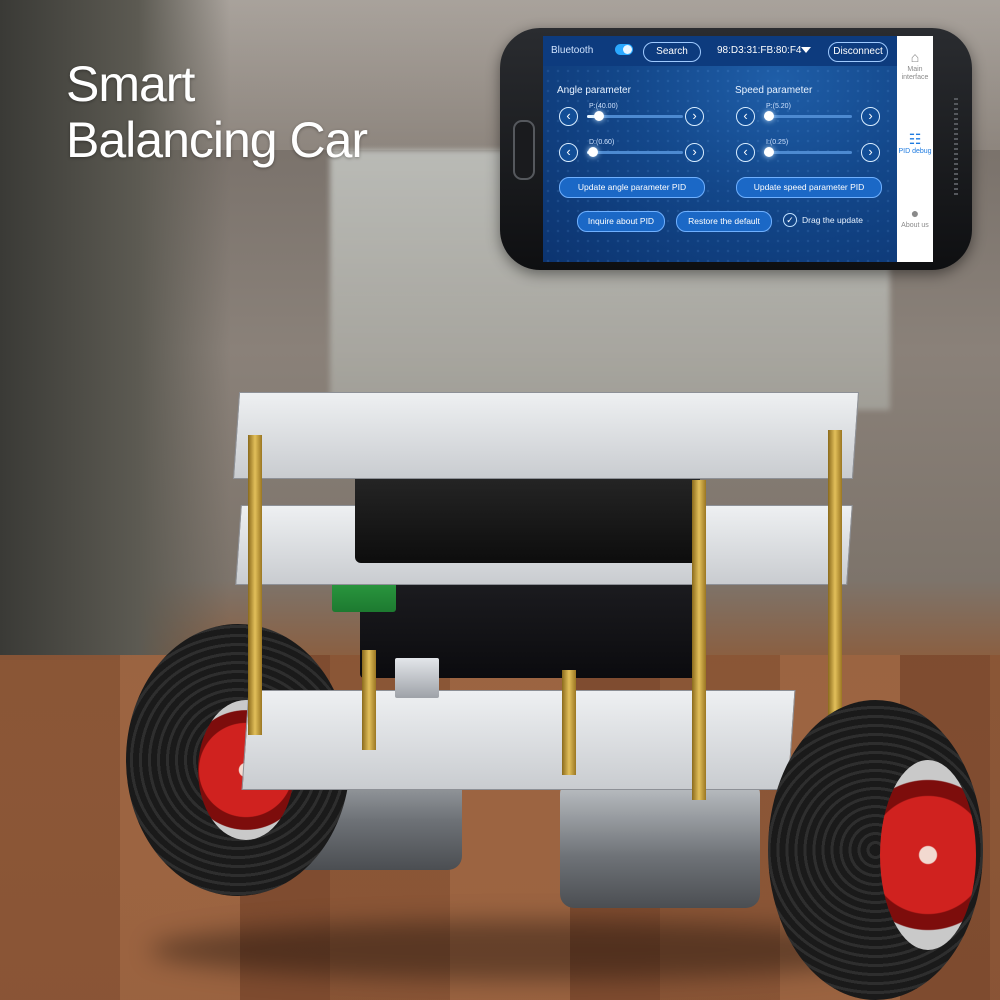 The width and height of the screenshot is (1000, 1000). Describe the element at coordinates (915, 73) in the screenshot. I see `sidebar-item-label: Main interface` at that location.